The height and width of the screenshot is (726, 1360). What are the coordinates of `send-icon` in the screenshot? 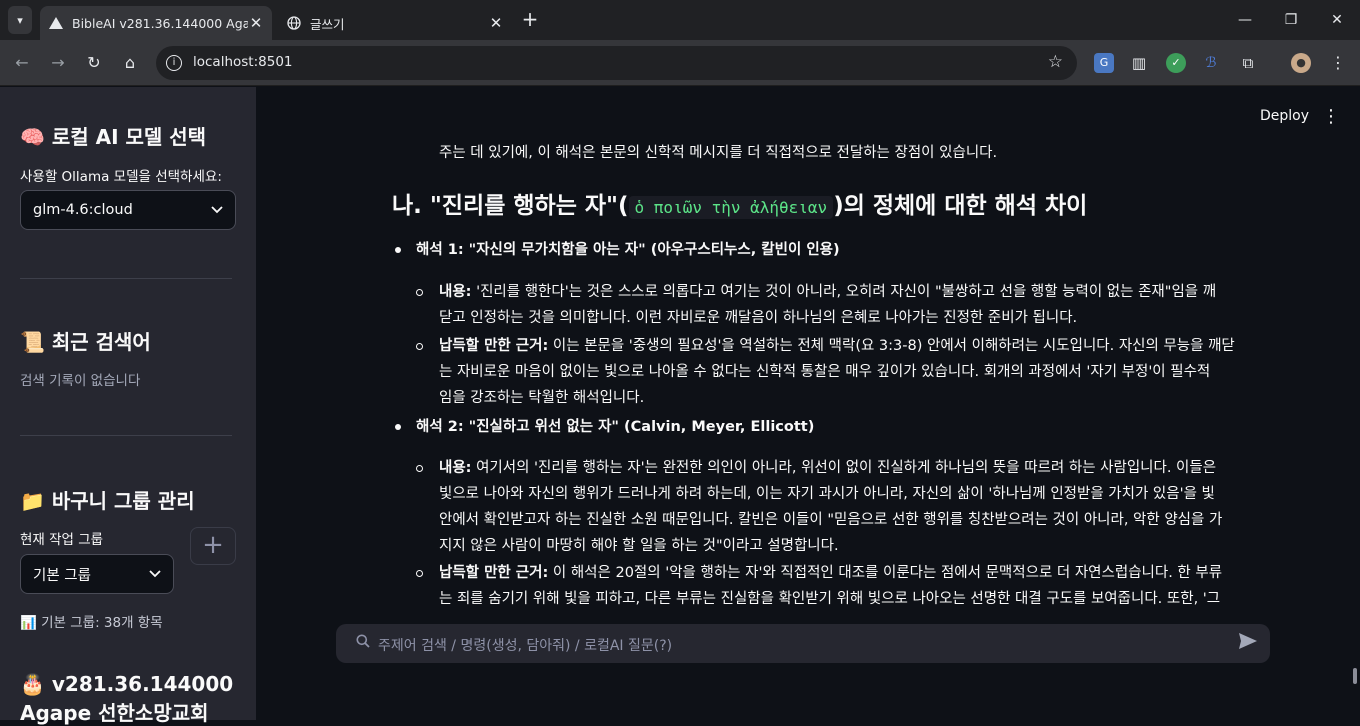 It's located at (1248, 643).